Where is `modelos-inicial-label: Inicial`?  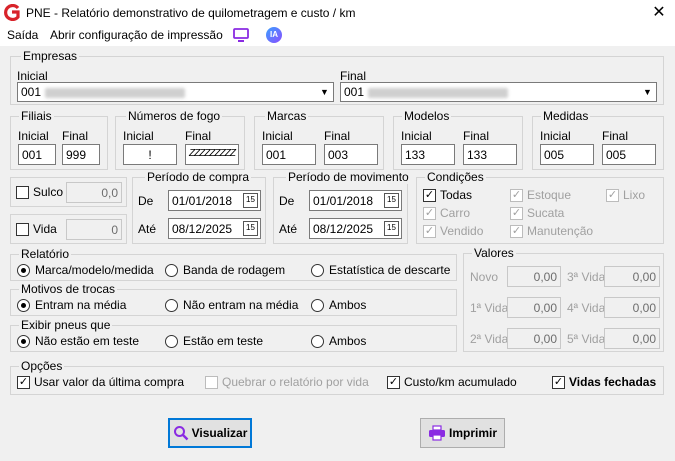
modelos-inicial-label: Inicial is located at coordinates (416, 136).